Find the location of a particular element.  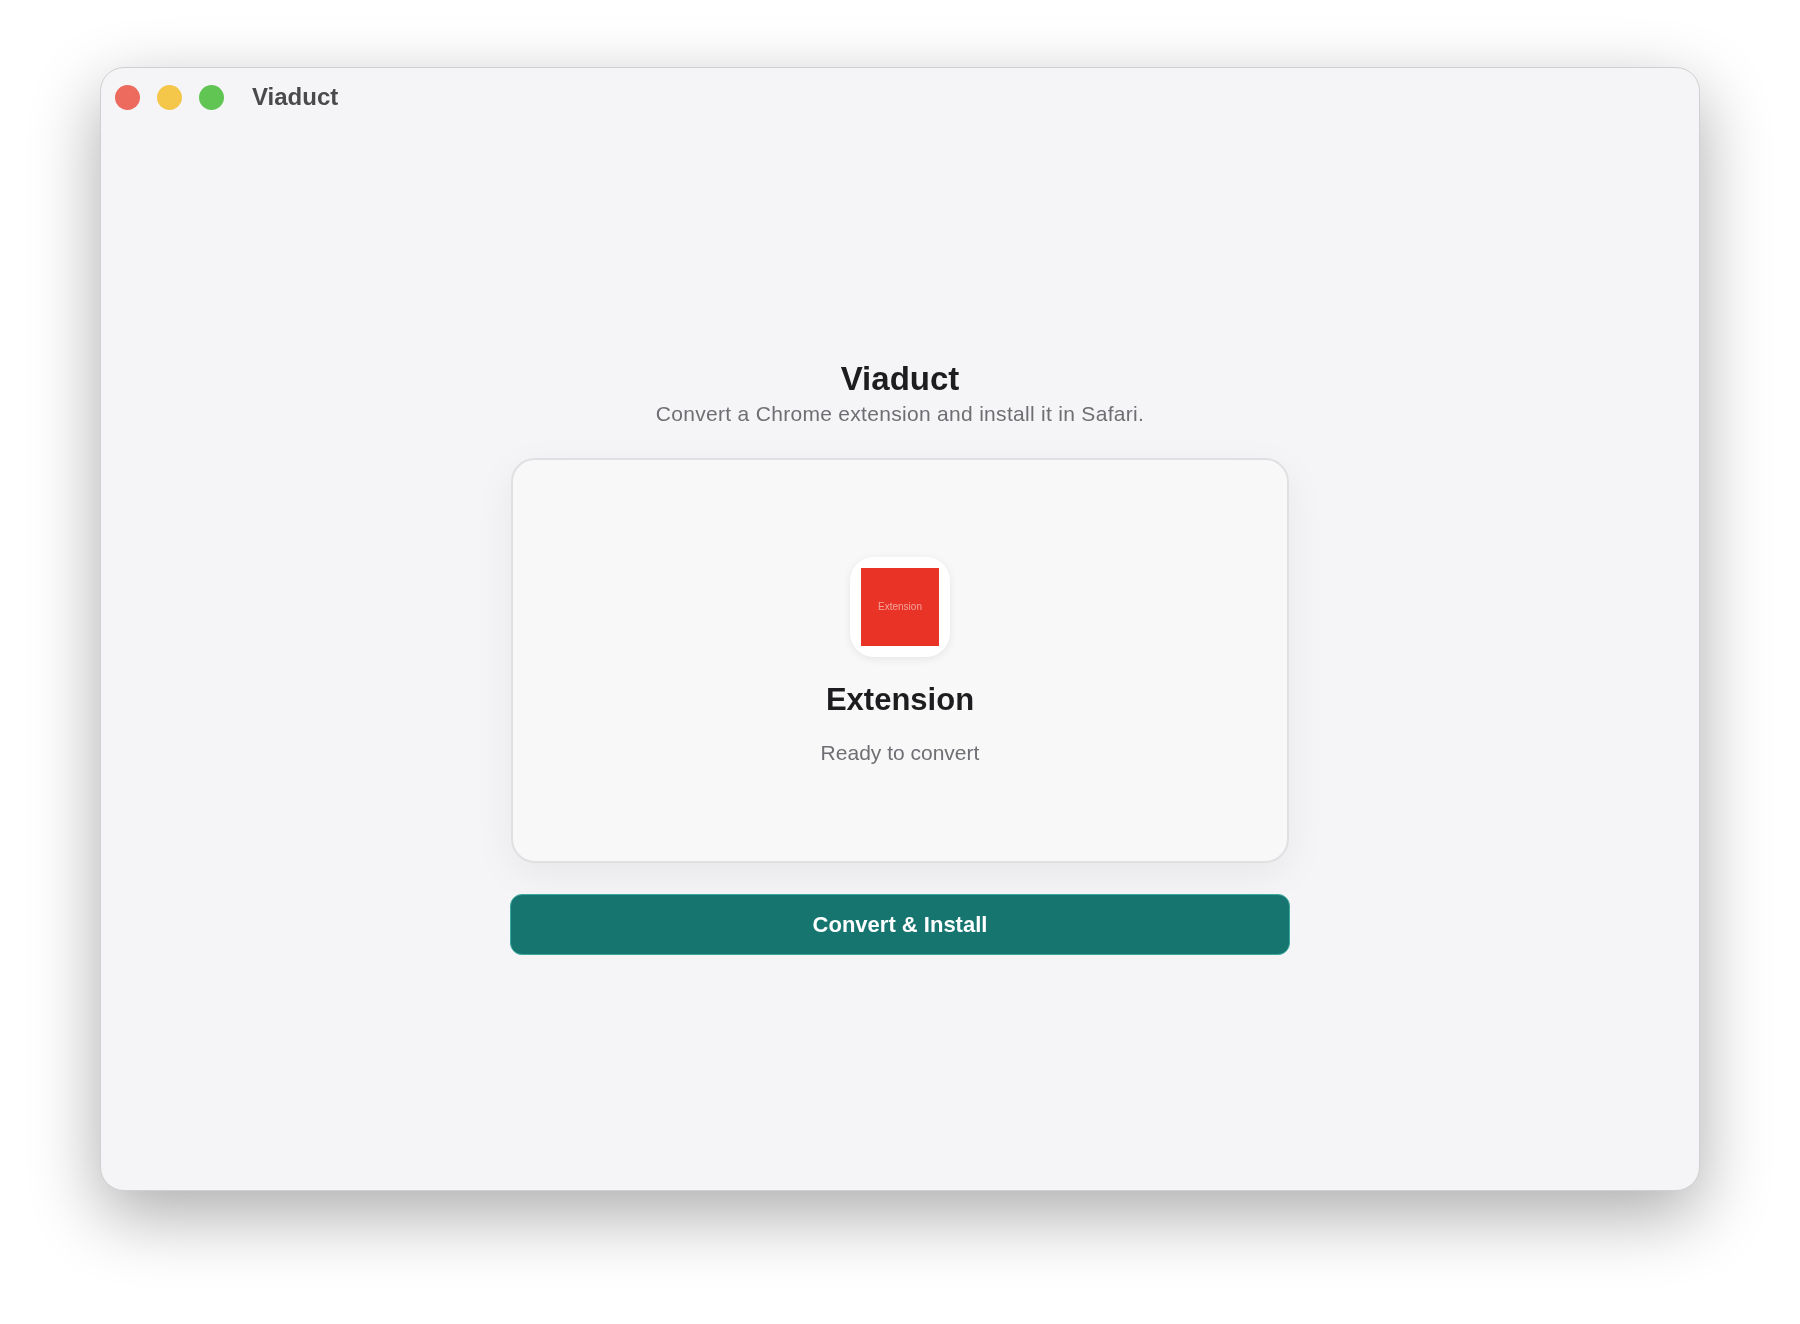

extension-name: Extension is located at coordinates (900, 700).